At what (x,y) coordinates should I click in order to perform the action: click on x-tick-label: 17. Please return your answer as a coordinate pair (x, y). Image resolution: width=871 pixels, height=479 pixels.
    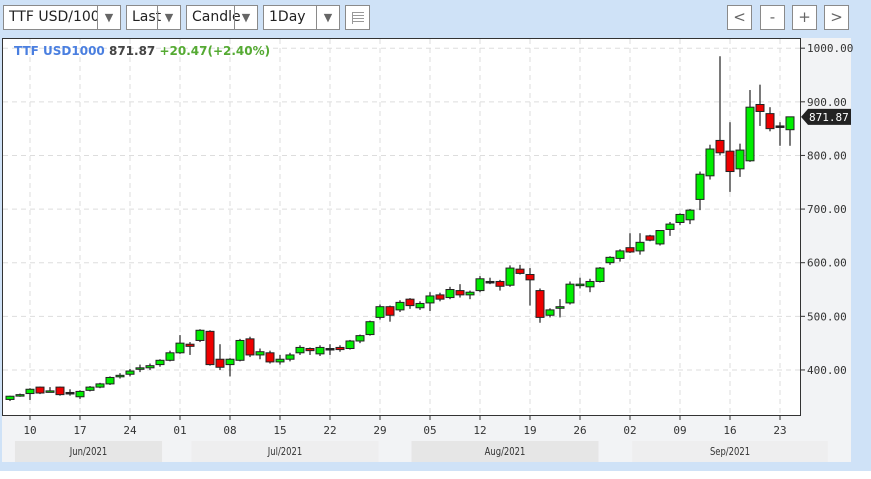
    Looking at the image, I should click on (79, 430).